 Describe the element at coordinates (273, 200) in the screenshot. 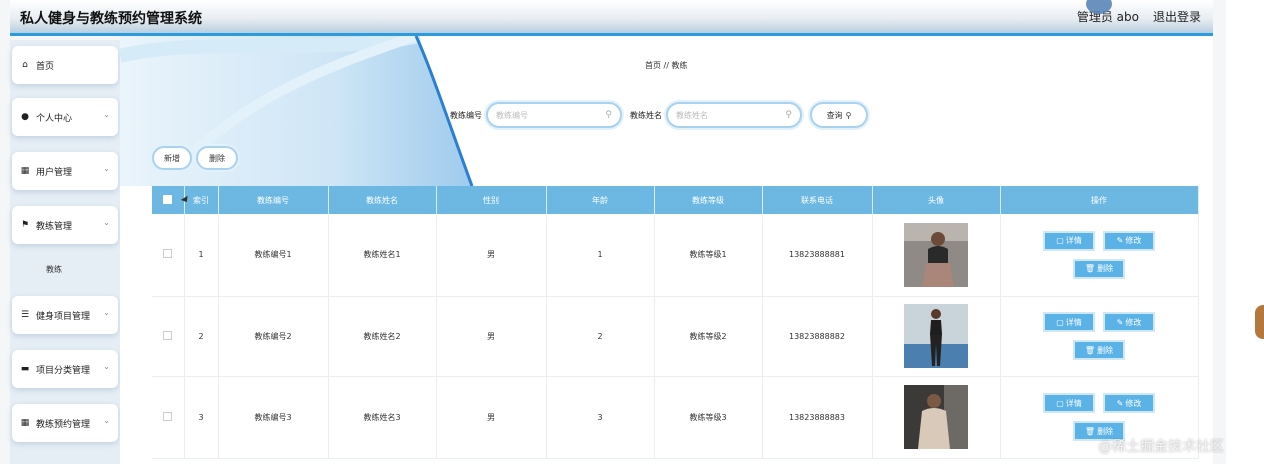

I see `column-header: 教练编号` at that location.